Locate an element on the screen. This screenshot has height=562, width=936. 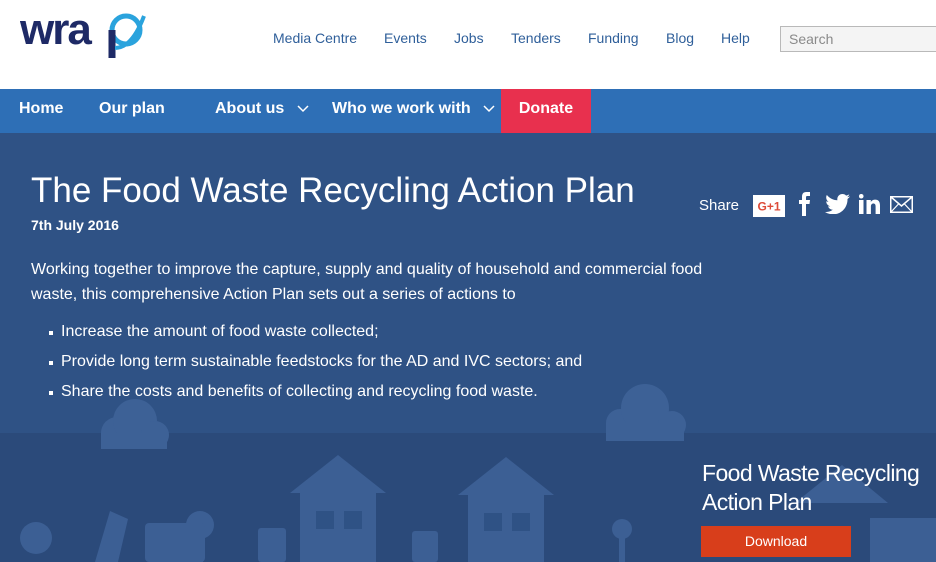
nav-who-we-work-with: Who we work with is located at coordinates (413, 111).